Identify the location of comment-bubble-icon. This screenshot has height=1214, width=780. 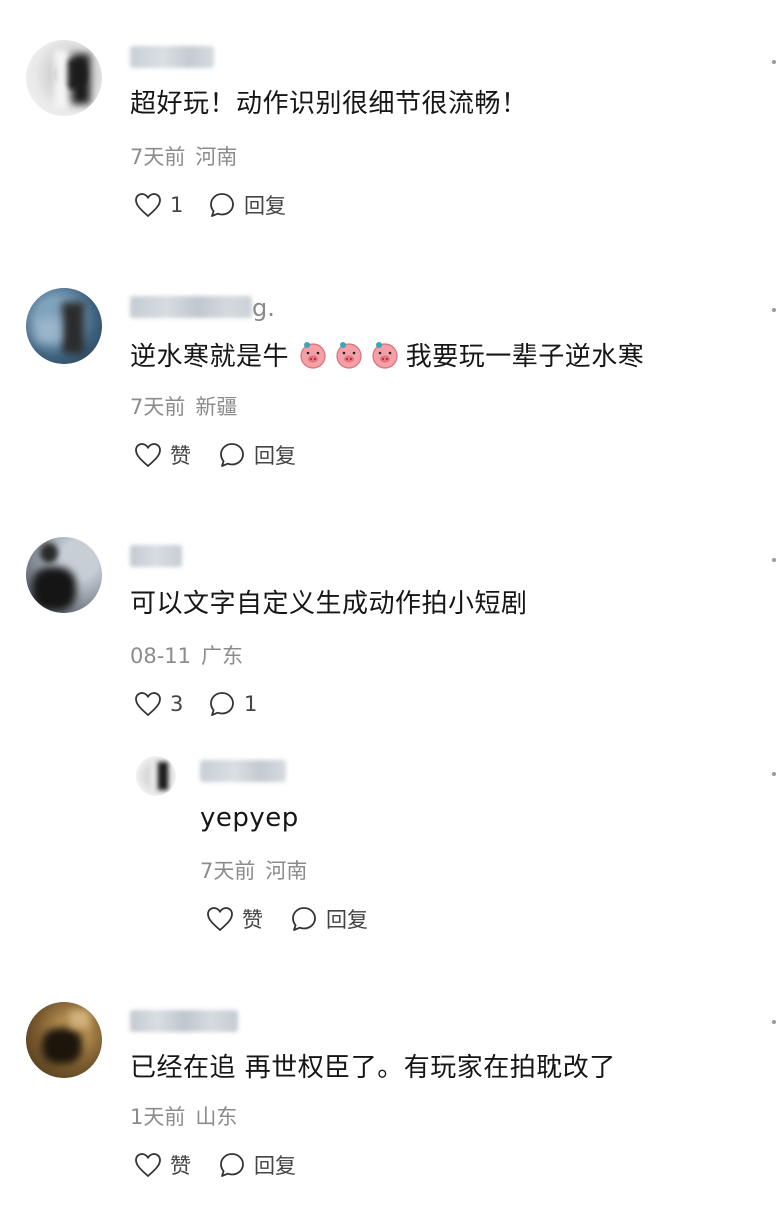
(232, 1165).